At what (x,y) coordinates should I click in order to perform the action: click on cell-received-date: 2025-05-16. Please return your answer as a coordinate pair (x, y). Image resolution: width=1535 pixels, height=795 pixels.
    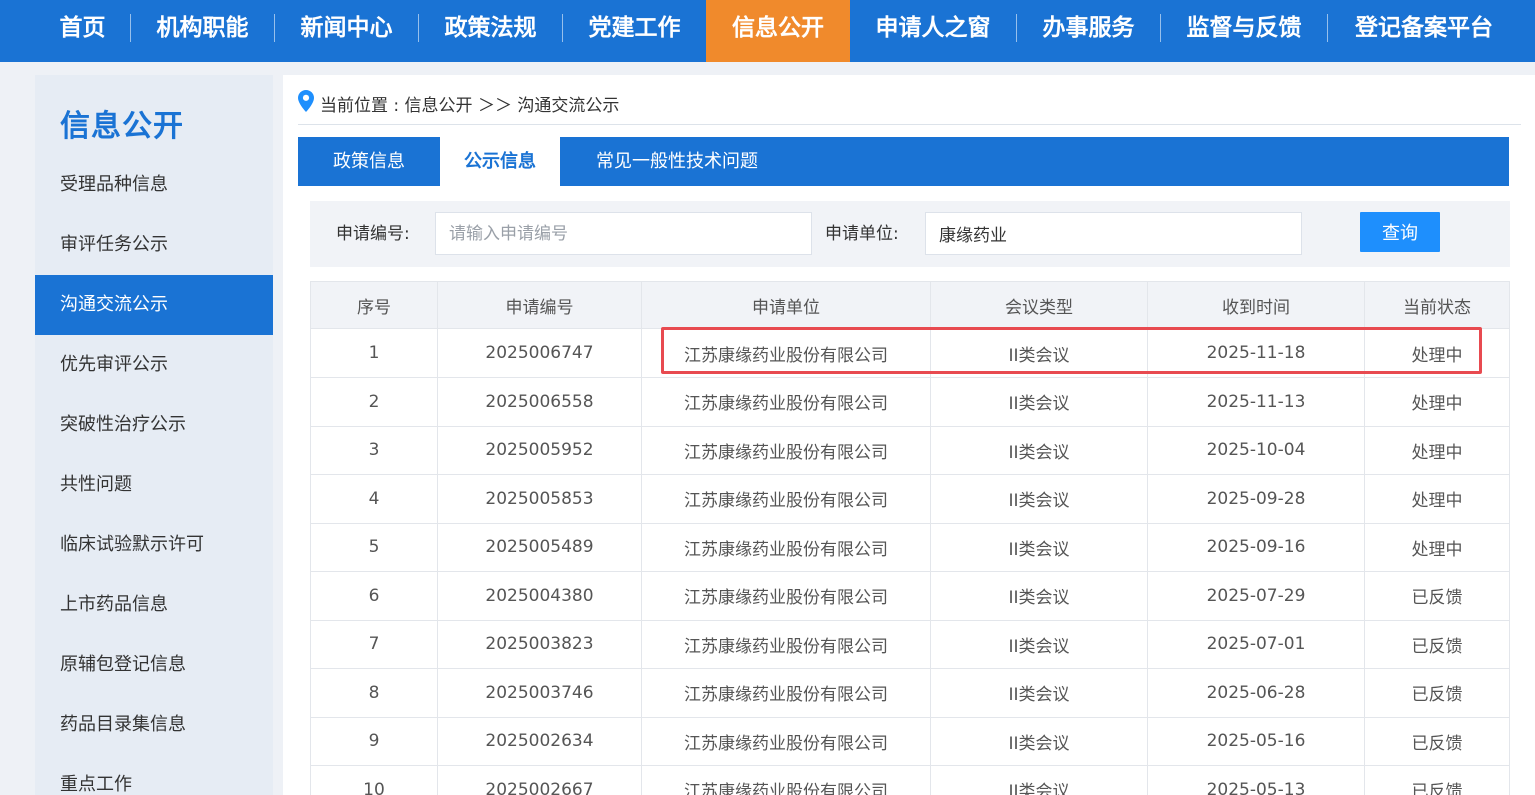
    Looking at the image, I should click on (1255, 741).